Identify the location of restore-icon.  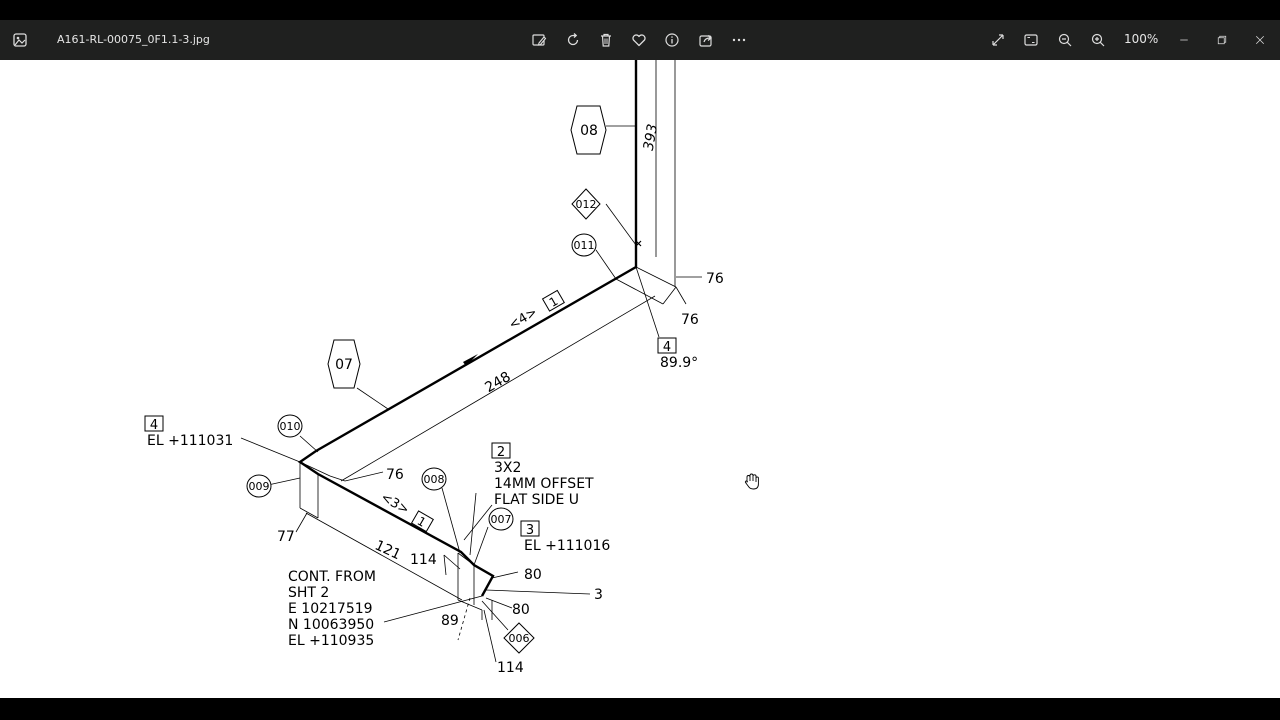
(1222, 40).